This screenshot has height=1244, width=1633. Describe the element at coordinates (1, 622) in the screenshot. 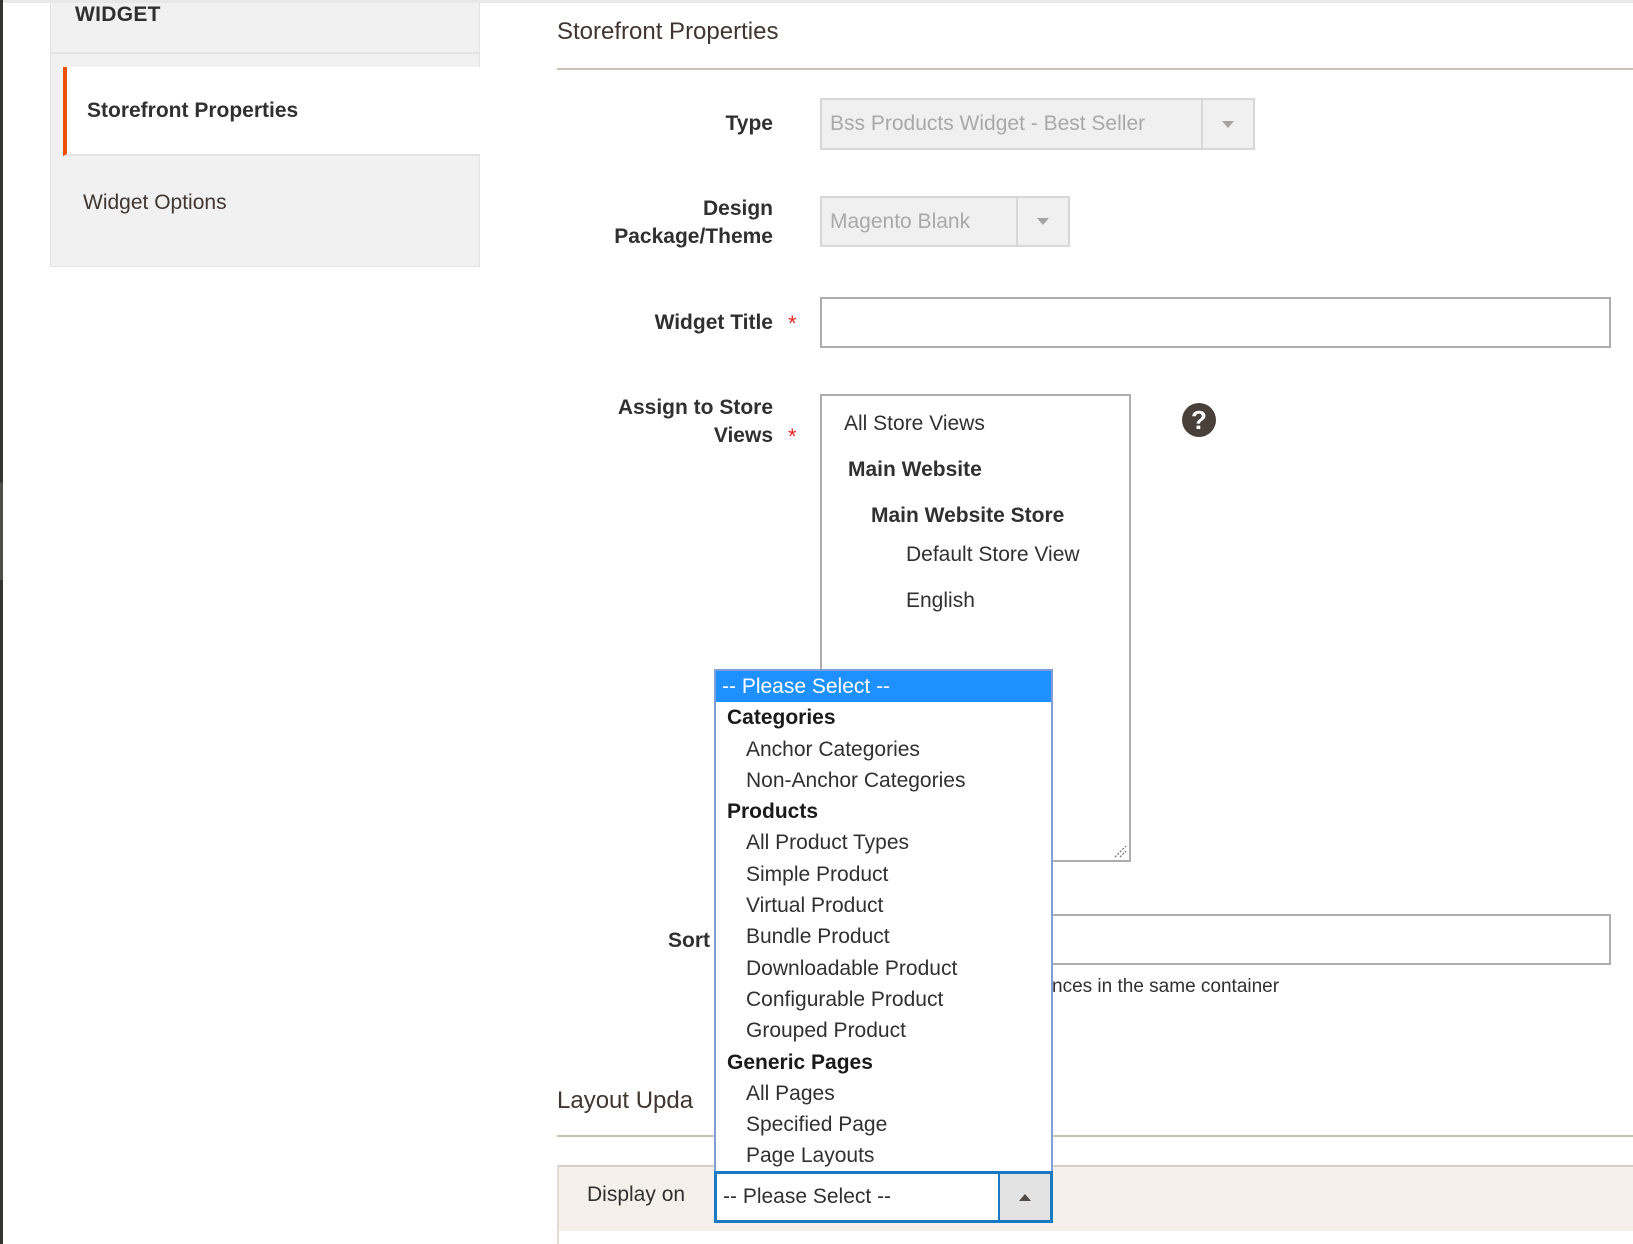

I see `window-edge` at that location.